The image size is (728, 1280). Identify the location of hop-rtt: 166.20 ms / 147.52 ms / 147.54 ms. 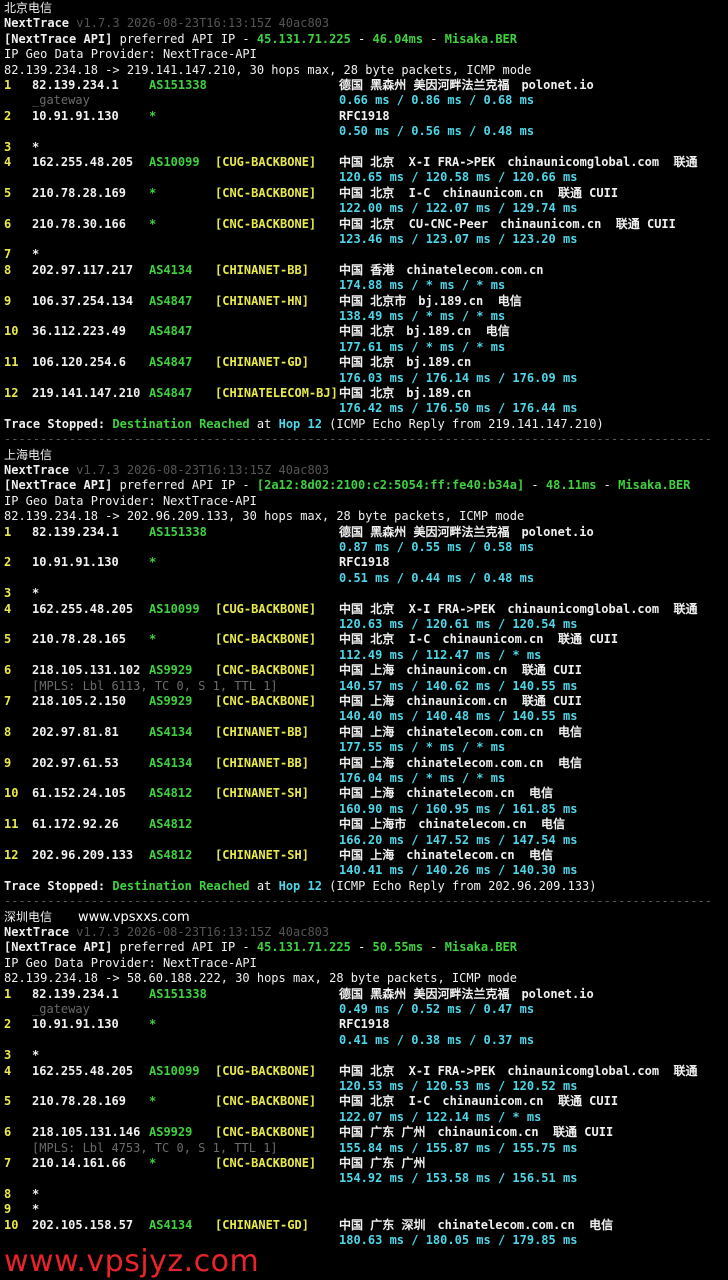
(458, 839).